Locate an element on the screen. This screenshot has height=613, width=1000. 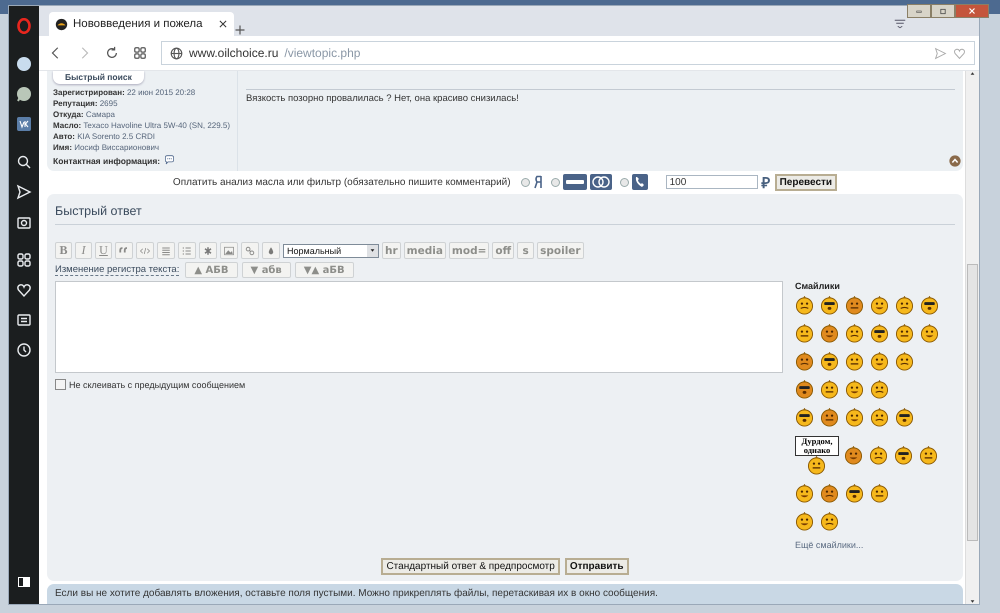
search-icon is located at coordinates (24, 162).